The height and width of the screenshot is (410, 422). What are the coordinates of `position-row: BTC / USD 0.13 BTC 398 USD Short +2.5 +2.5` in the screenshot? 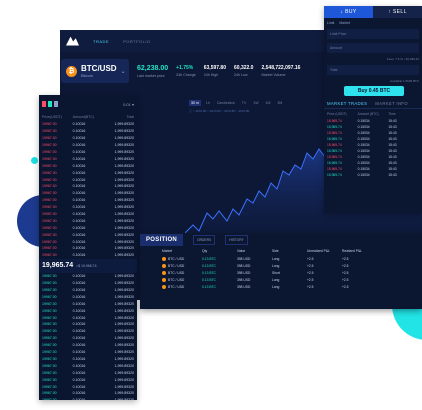 It's located at (281, 272).